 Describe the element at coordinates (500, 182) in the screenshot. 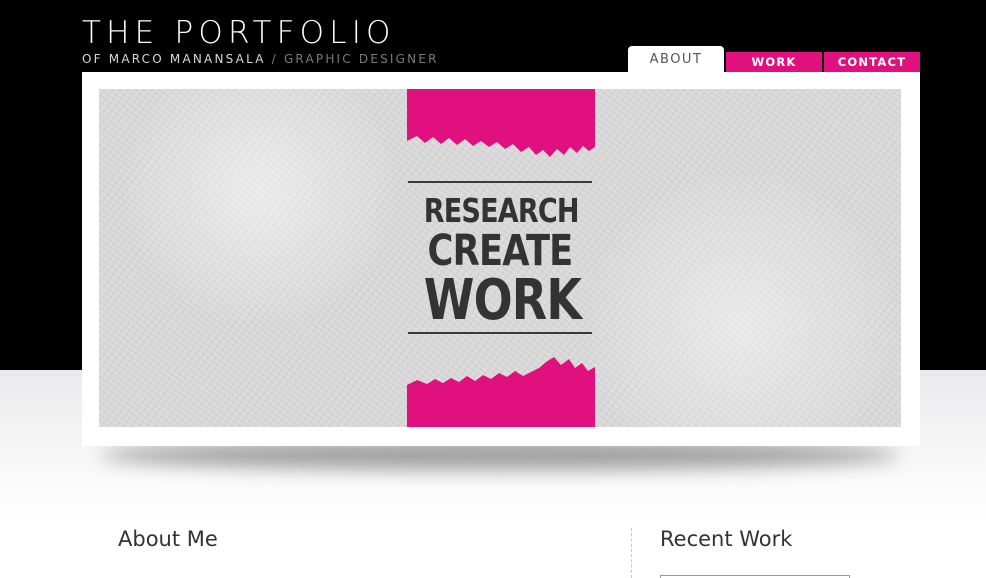

I see `motto-top-rule` at that location.